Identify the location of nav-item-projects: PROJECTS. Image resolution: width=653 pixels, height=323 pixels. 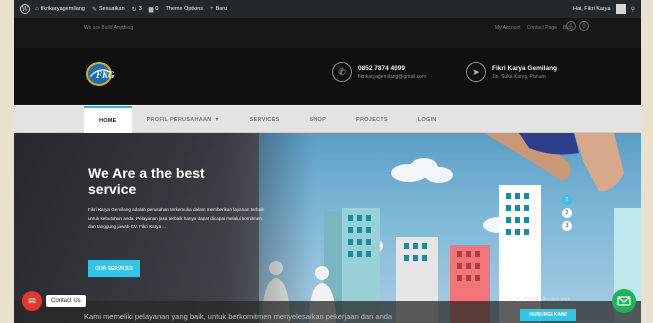
(372, 119).